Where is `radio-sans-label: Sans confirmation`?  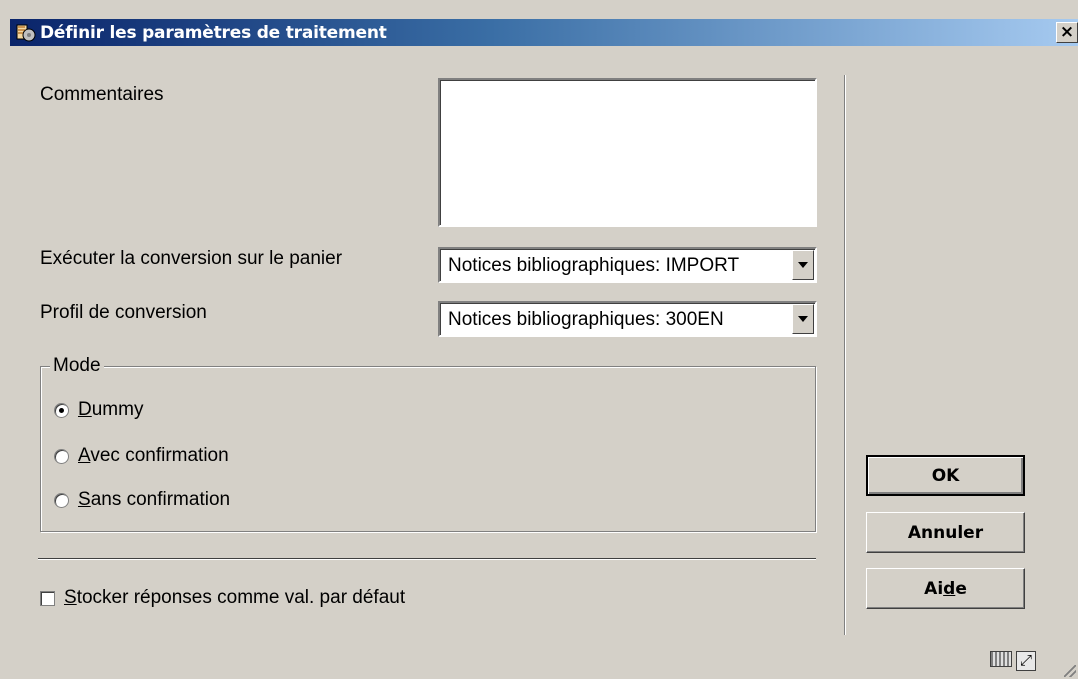
radio-sans-label: Sans confirmation is located at coordinates (154, 499).